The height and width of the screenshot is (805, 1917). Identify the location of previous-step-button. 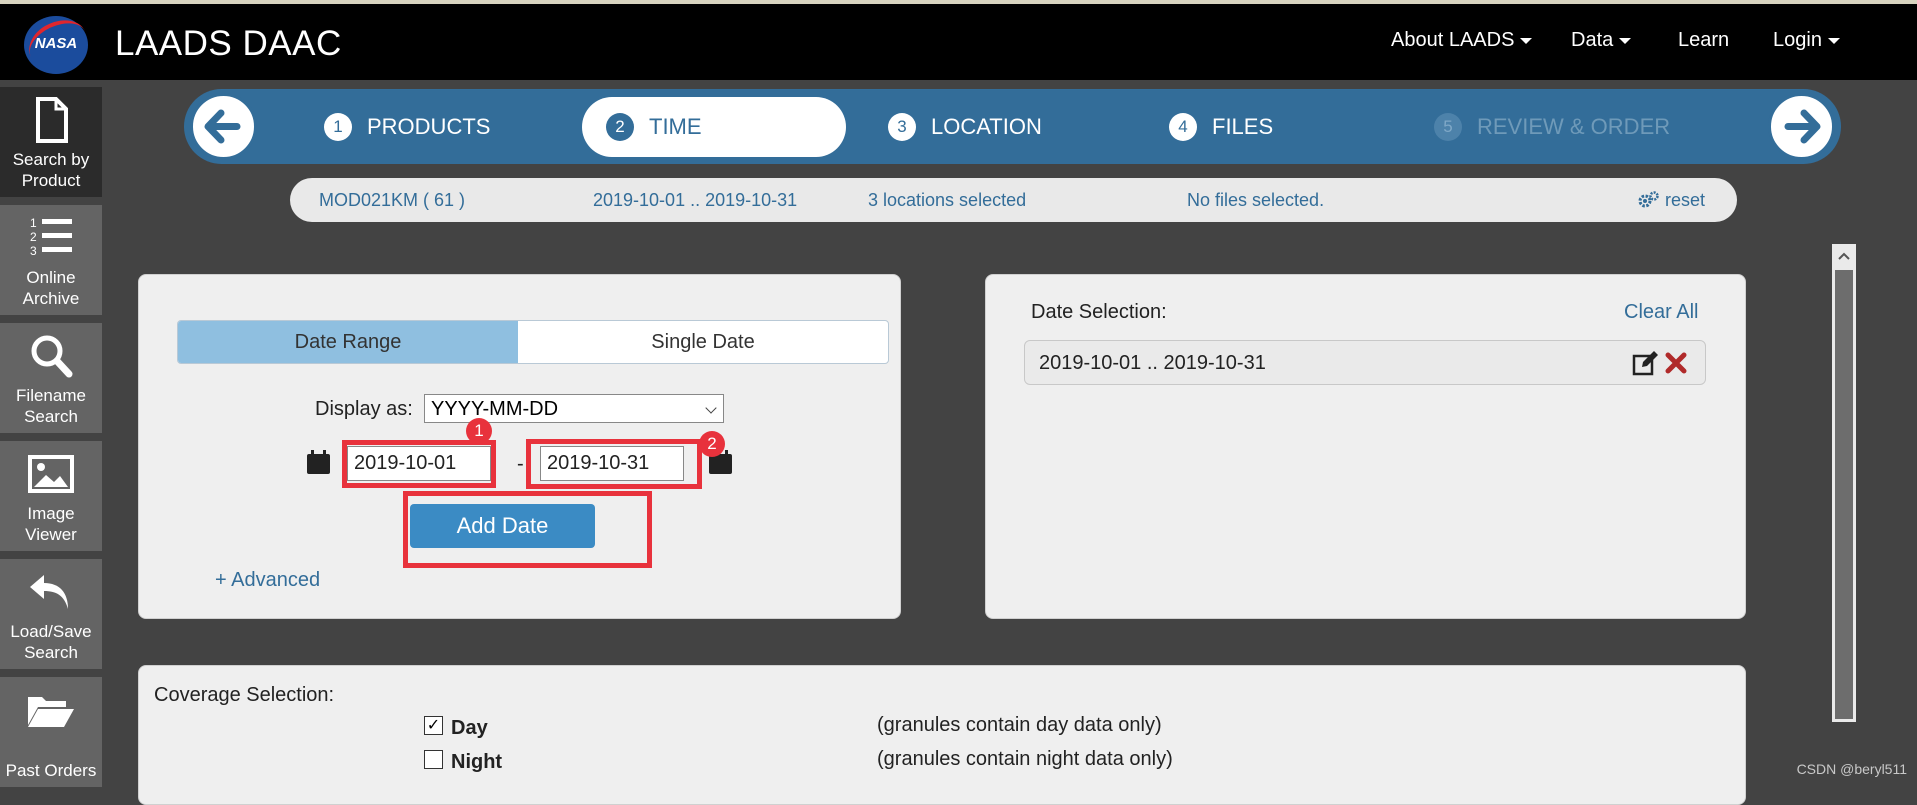
(223, 126).